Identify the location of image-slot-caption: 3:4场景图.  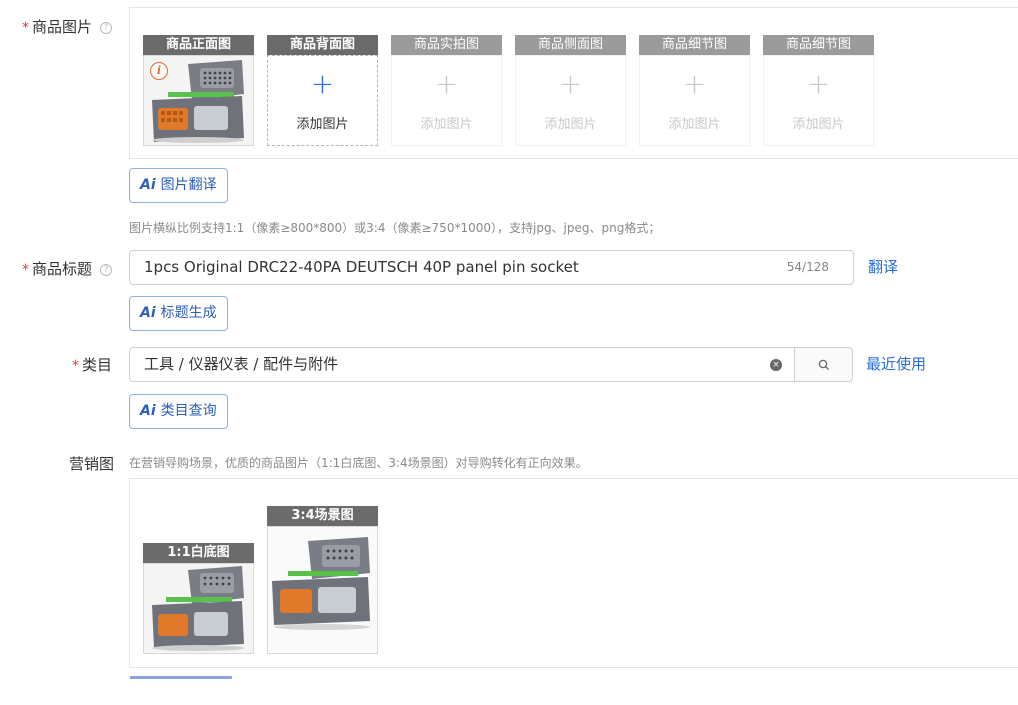
(322, 516).